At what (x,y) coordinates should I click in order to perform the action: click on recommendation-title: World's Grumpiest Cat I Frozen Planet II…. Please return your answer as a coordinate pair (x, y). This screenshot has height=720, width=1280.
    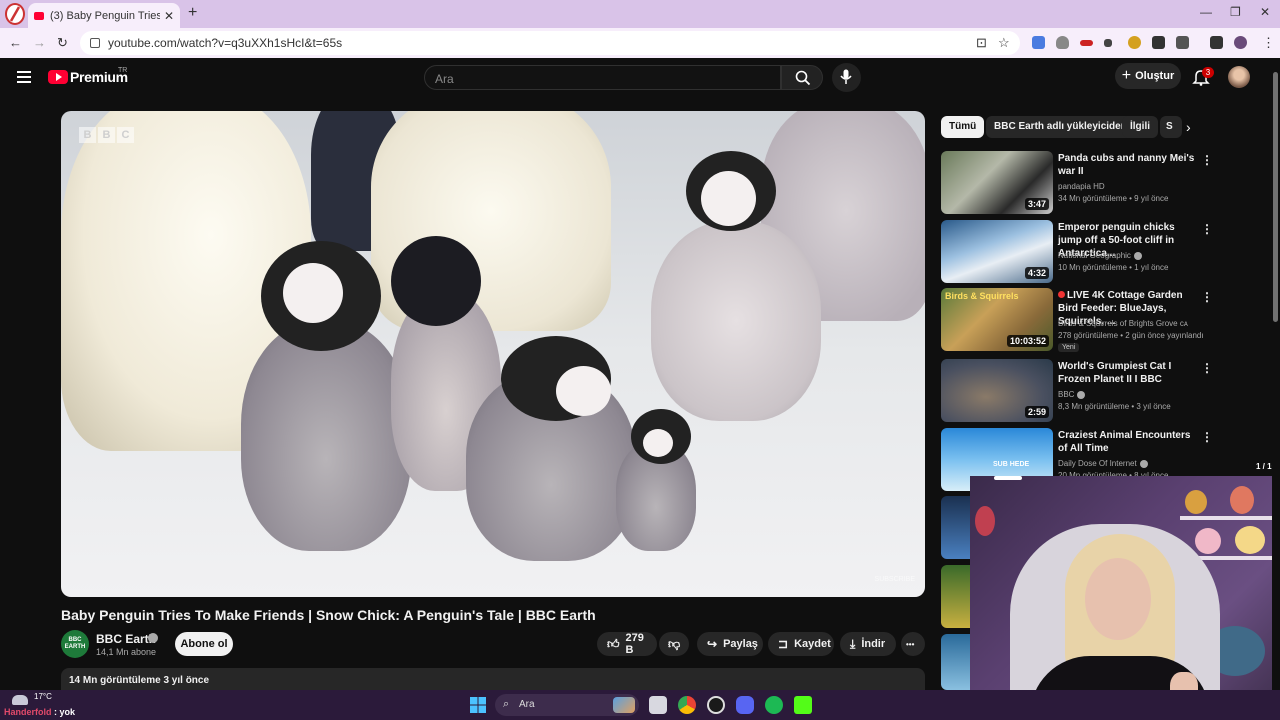
    Looking at the image, I should click on (1128, 373).